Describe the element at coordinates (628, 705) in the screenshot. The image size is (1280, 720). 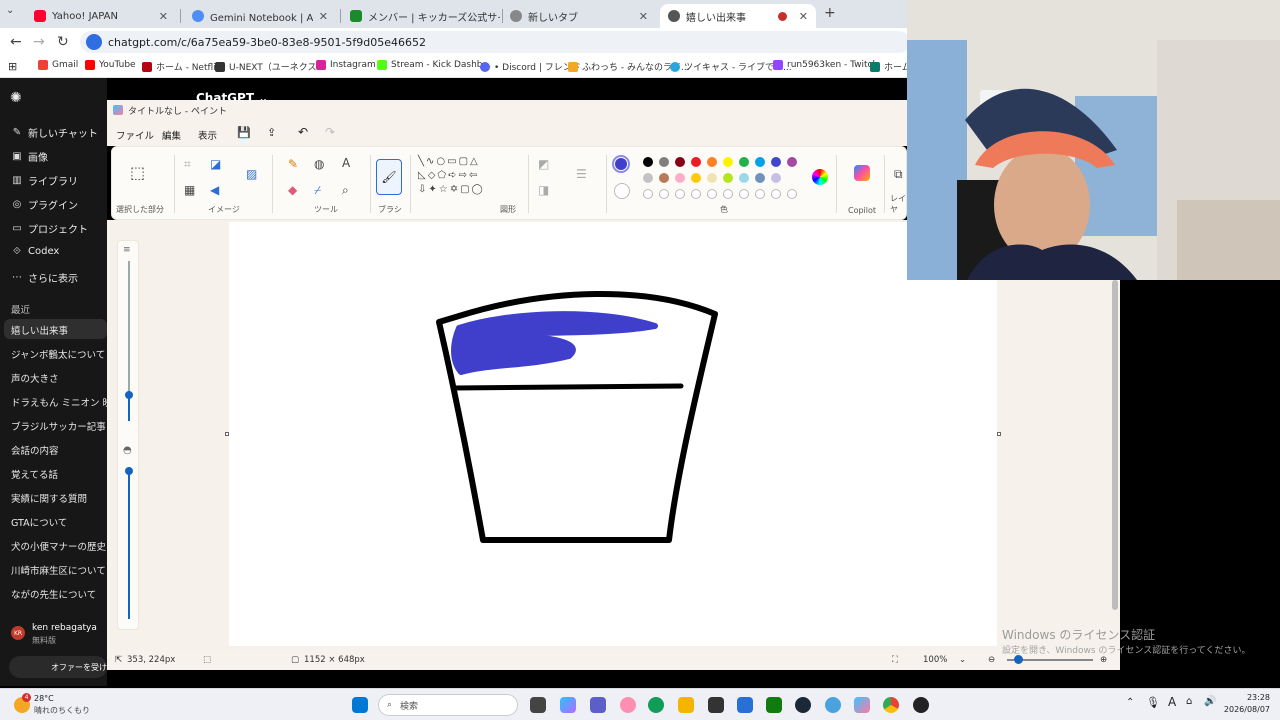
I see `app-icon` at that location.